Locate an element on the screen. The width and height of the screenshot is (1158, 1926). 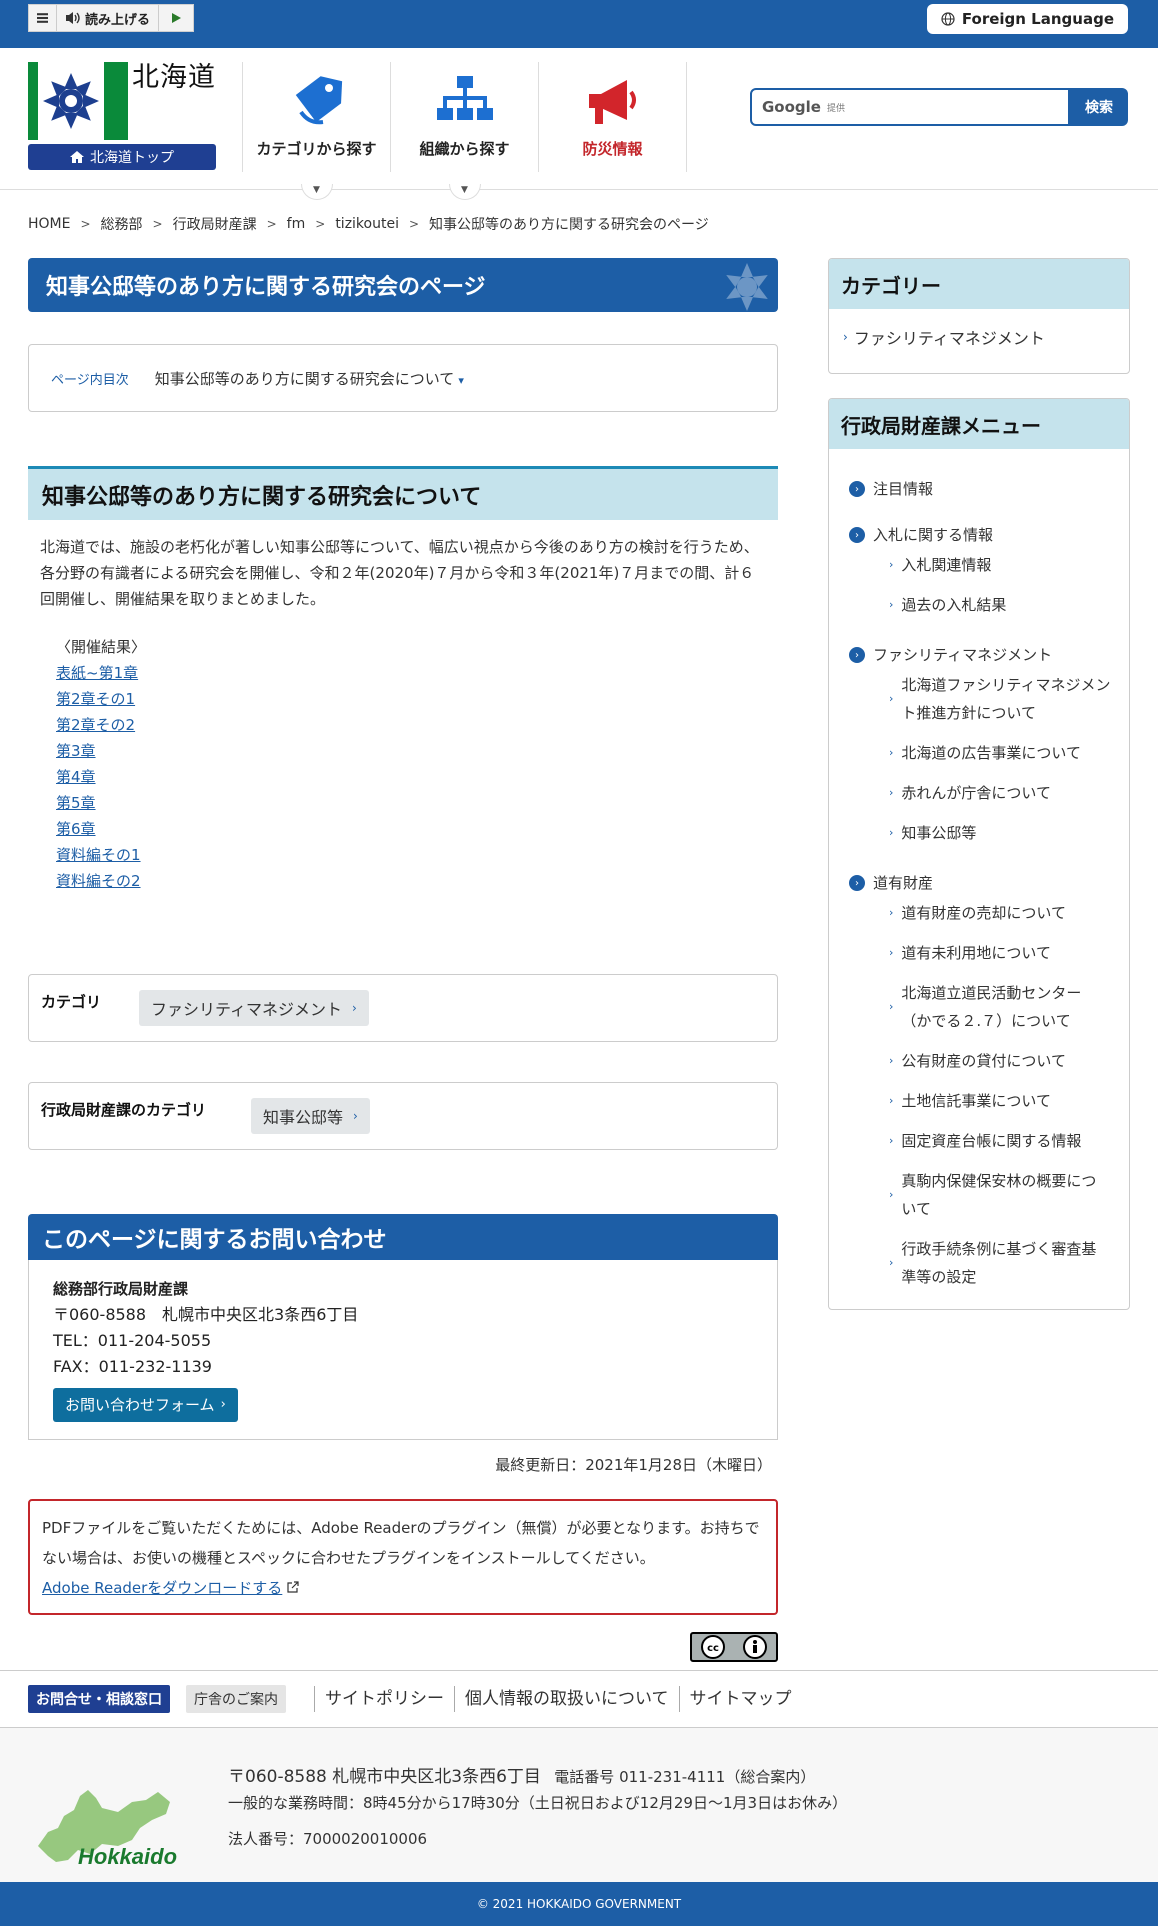
menu-sub-item: › 赤れんが庁舎について is located at coordinates (980, 793).